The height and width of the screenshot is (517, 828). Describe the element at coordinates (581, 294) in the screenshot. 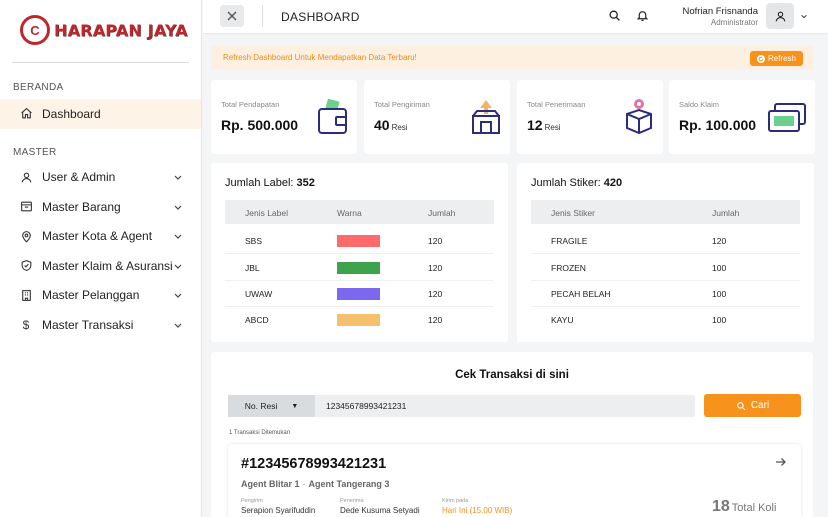

I see `sticker-name: PECAH BELAH` at that location.